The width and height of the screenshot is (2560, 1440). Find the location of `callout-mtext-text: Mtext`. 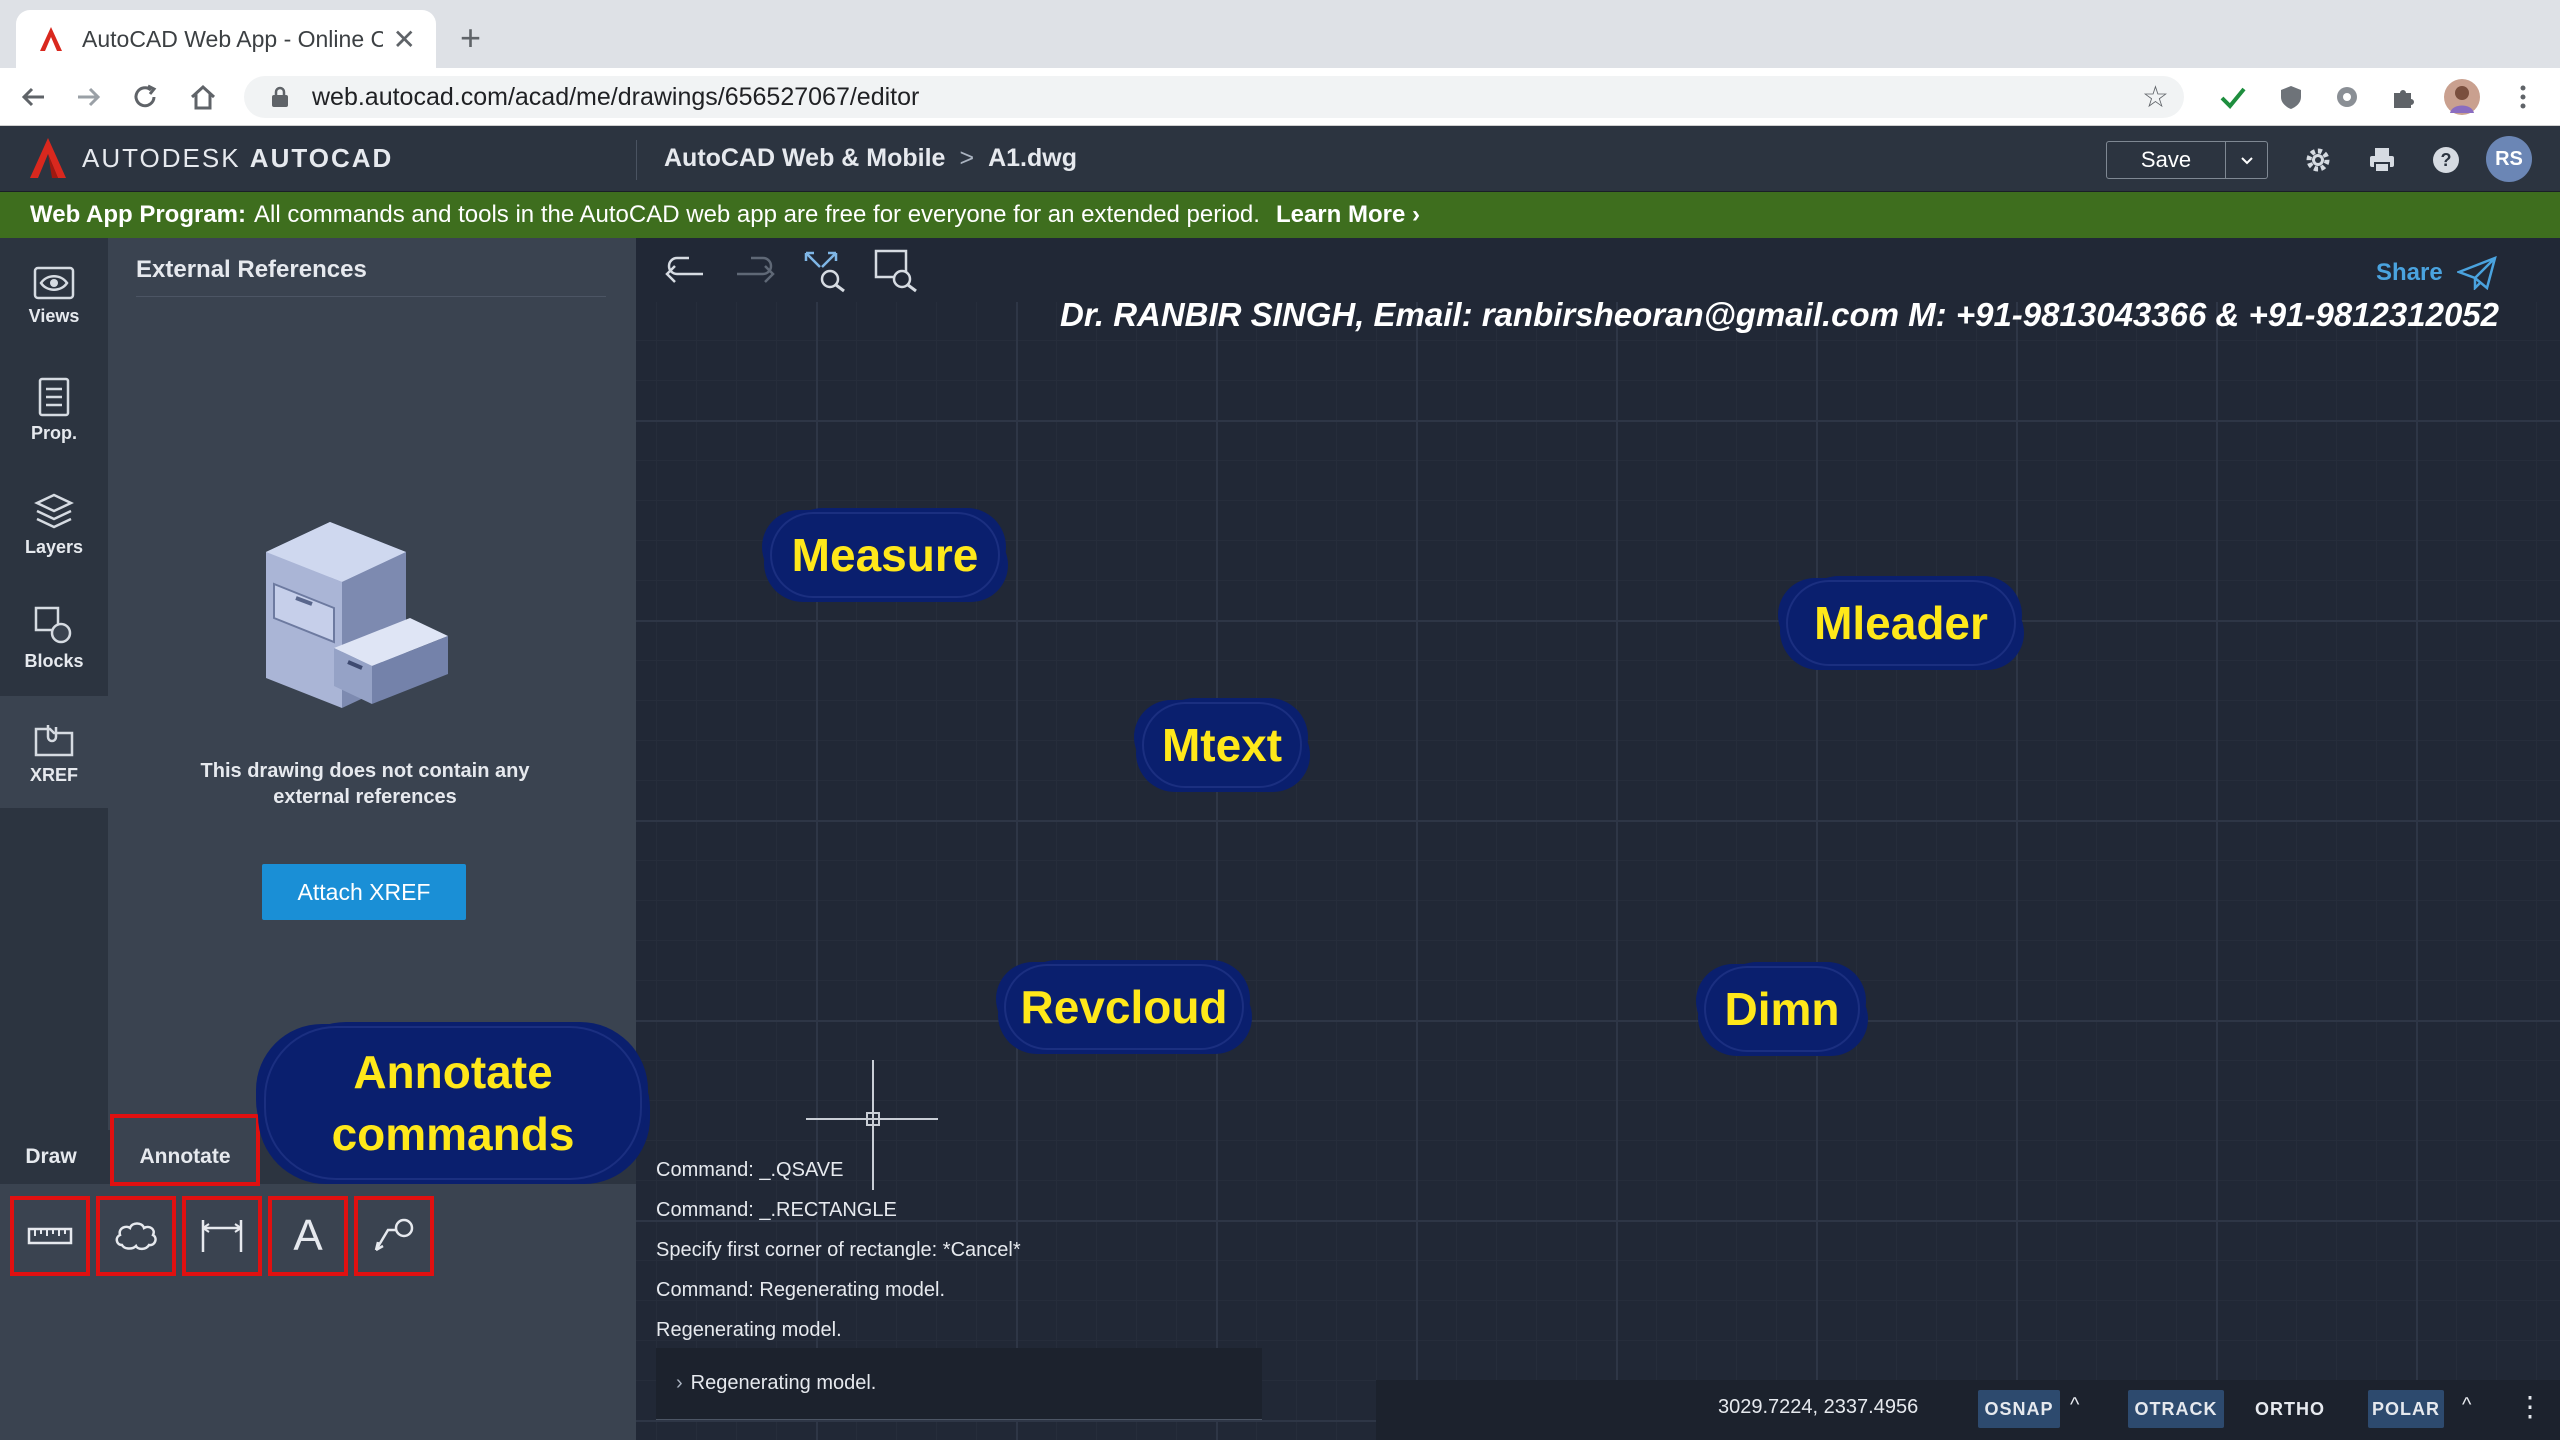

callout-mtext-text: Mtext is located at coordinates (1222, 745).